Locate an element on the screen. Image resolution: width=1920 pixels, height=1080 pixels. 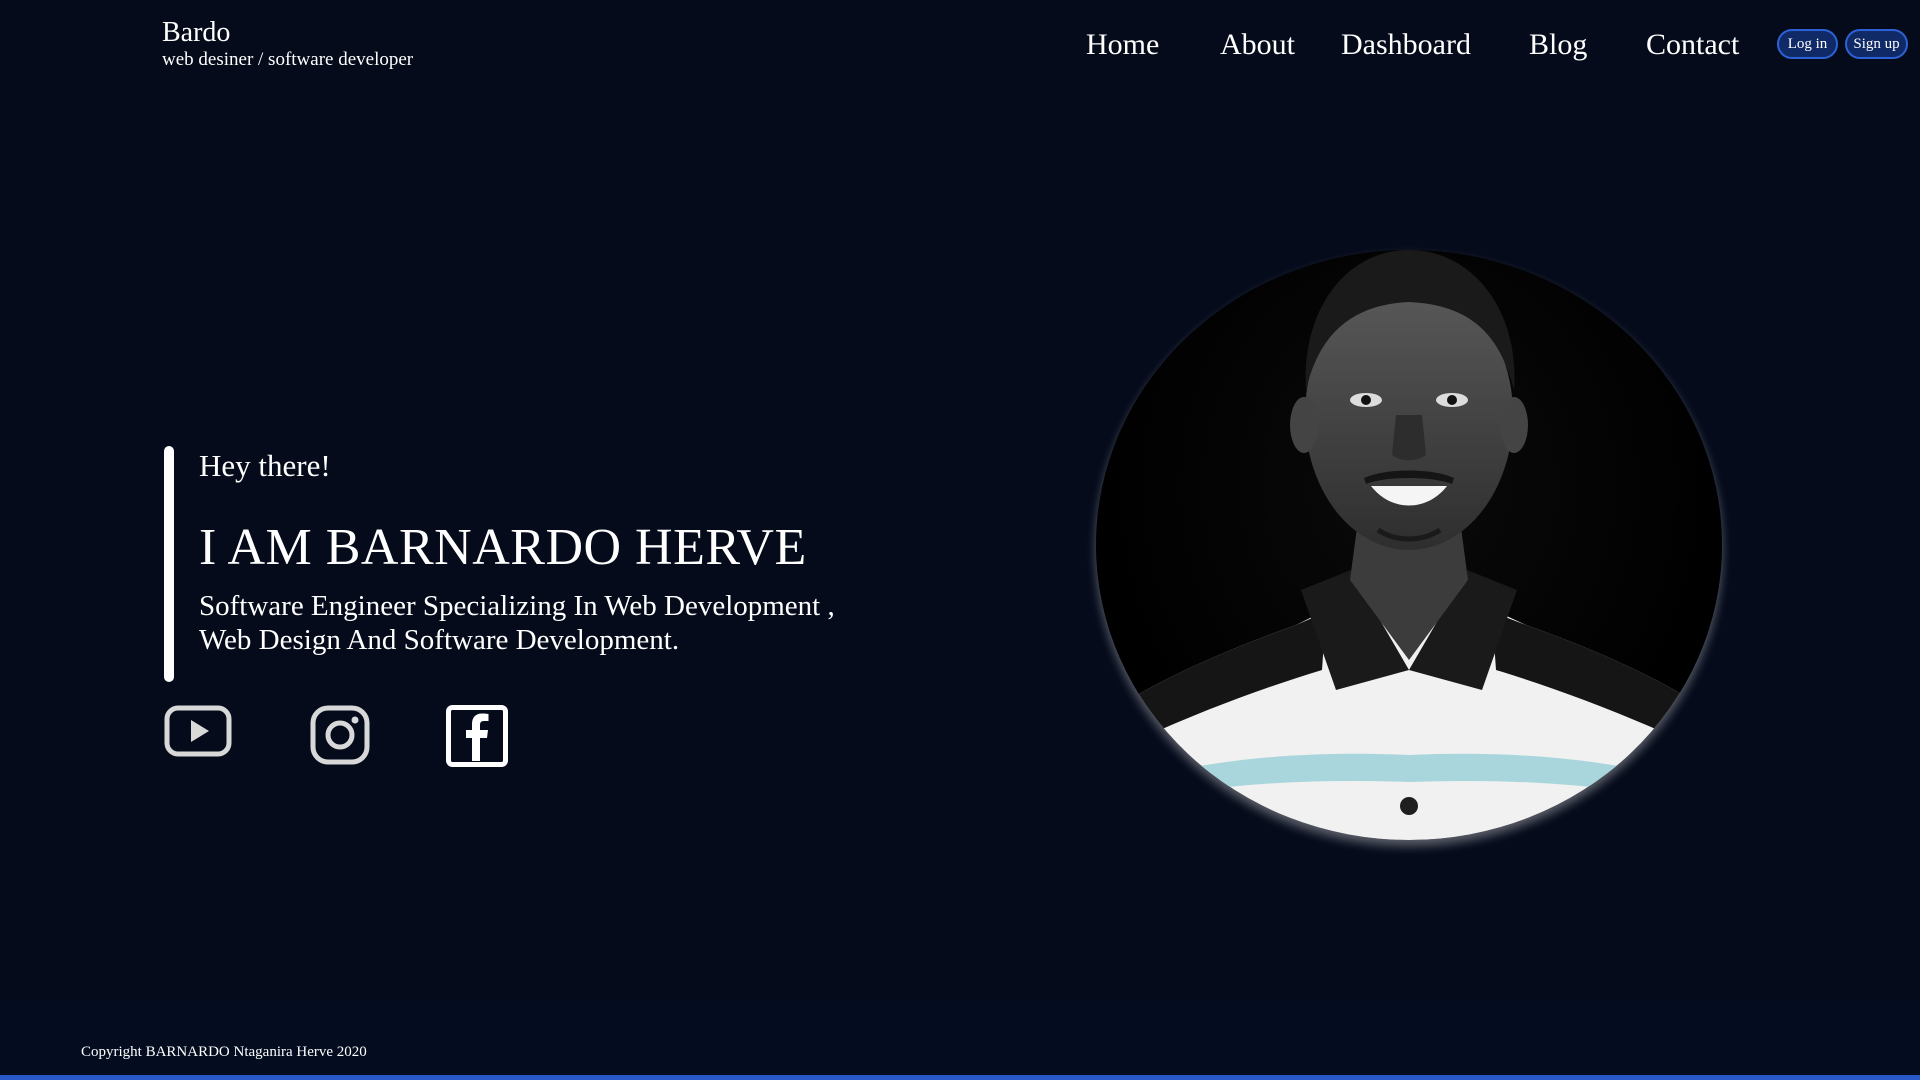
brand-tagline: web desiner / software developer is located at coordinates (288, 59).